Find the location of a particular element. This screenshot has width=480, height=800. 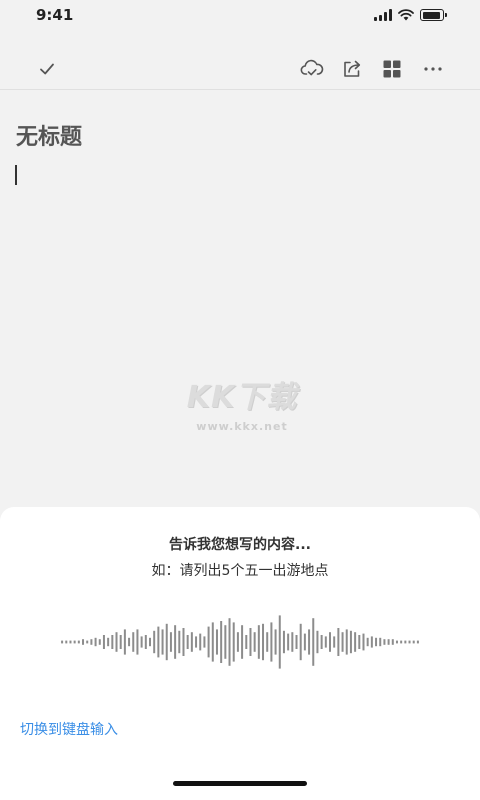

status-icons is located at coordinates (410, 15).